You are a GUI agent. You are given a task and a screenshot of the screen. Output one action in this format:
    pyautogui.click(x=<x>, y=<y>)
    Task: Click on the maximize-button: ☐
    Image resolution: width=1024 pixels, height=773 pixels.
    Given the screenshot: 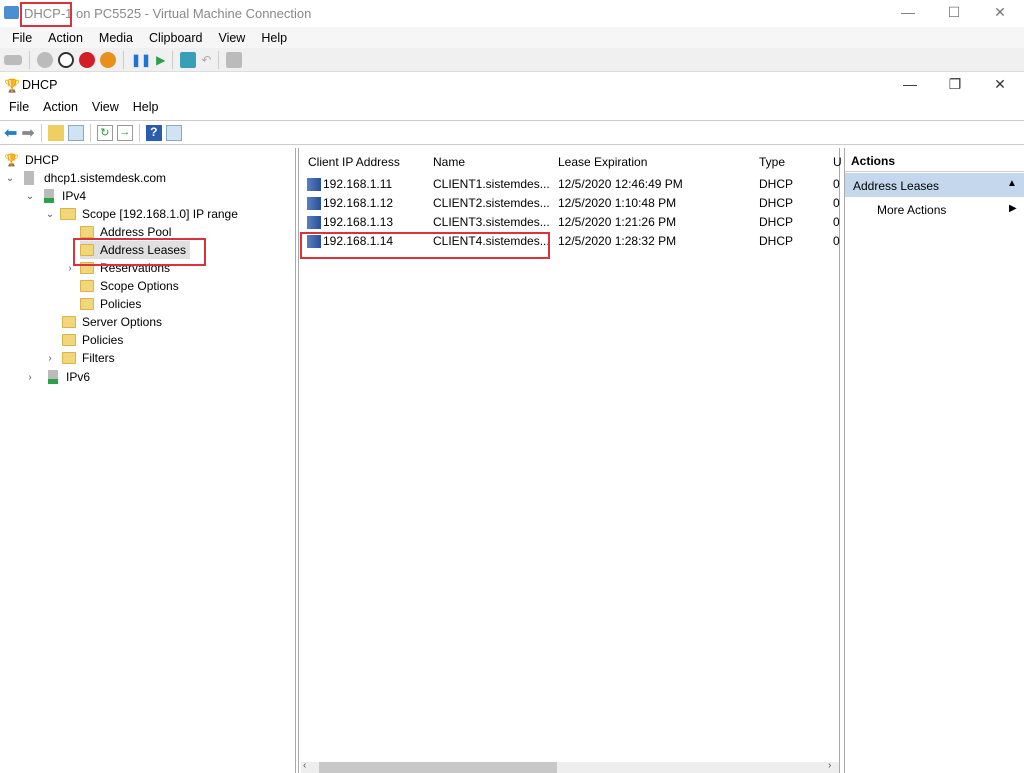 What is the action you would take?
    pyautogui.click(x=954, y=12)
    